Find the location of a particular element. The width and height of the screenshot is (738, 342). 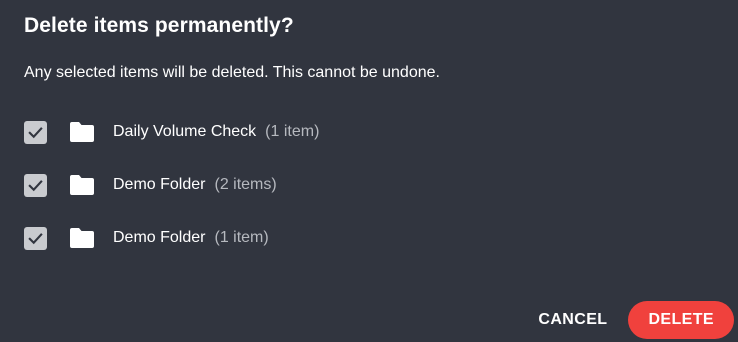

dialog-title: Delete items permanently? is located at coordinates (159, 25).